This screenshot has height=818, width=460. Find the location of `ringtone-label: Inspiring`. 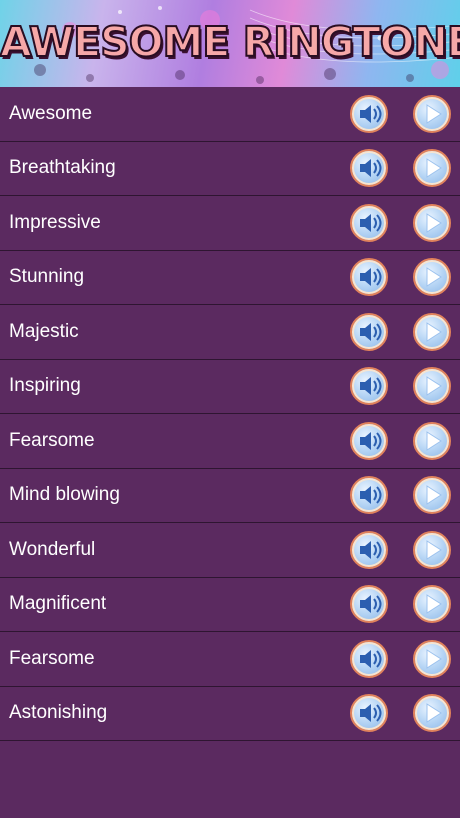

ringtone-label: Inspiring is located at coordinates (45, 386).